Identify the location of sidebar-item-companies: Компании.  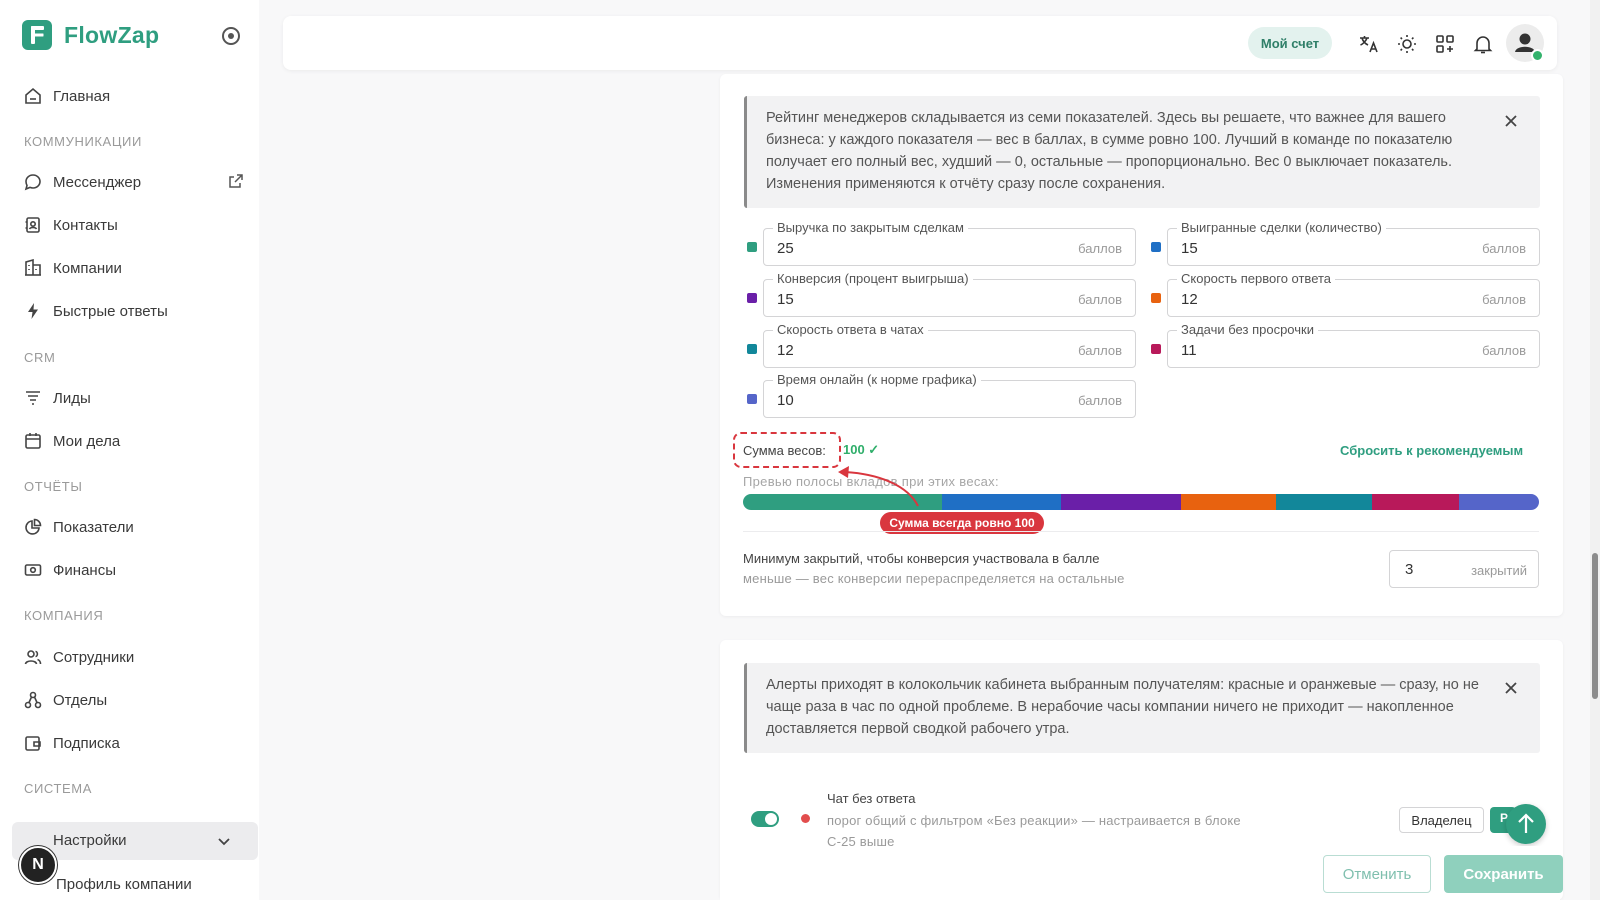
(134, 268).